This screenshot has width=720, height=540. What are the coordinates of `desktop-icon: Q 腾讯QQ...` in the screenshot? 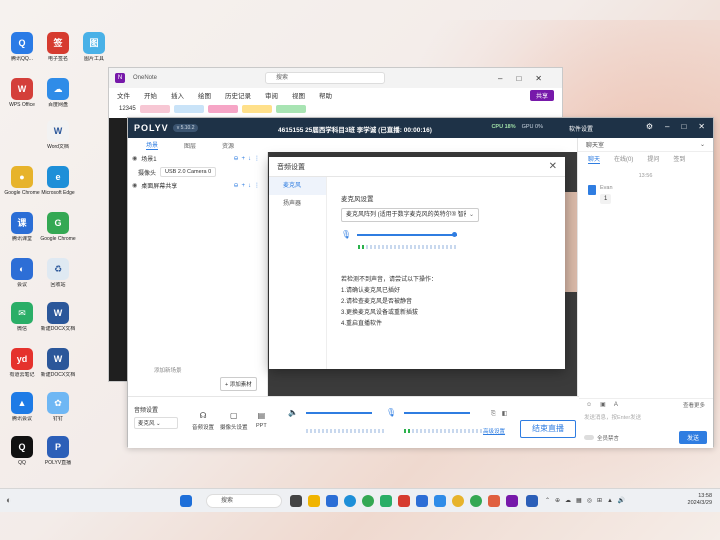 It's located at (22, 47).